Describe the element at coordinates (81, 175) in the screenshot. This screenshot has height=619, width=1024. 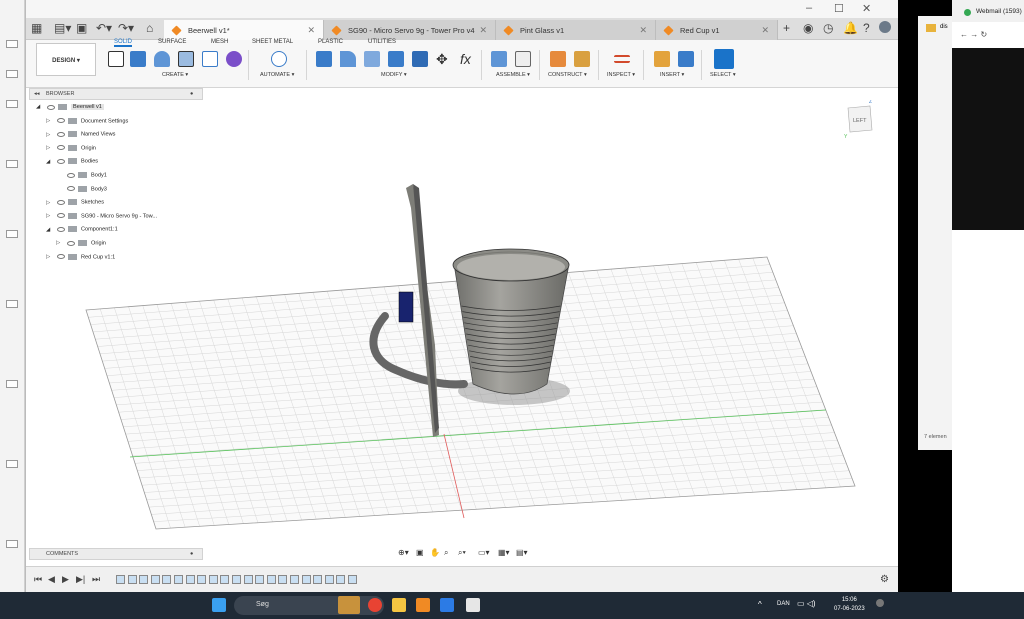
I see `tree-item: Body1` at that location.